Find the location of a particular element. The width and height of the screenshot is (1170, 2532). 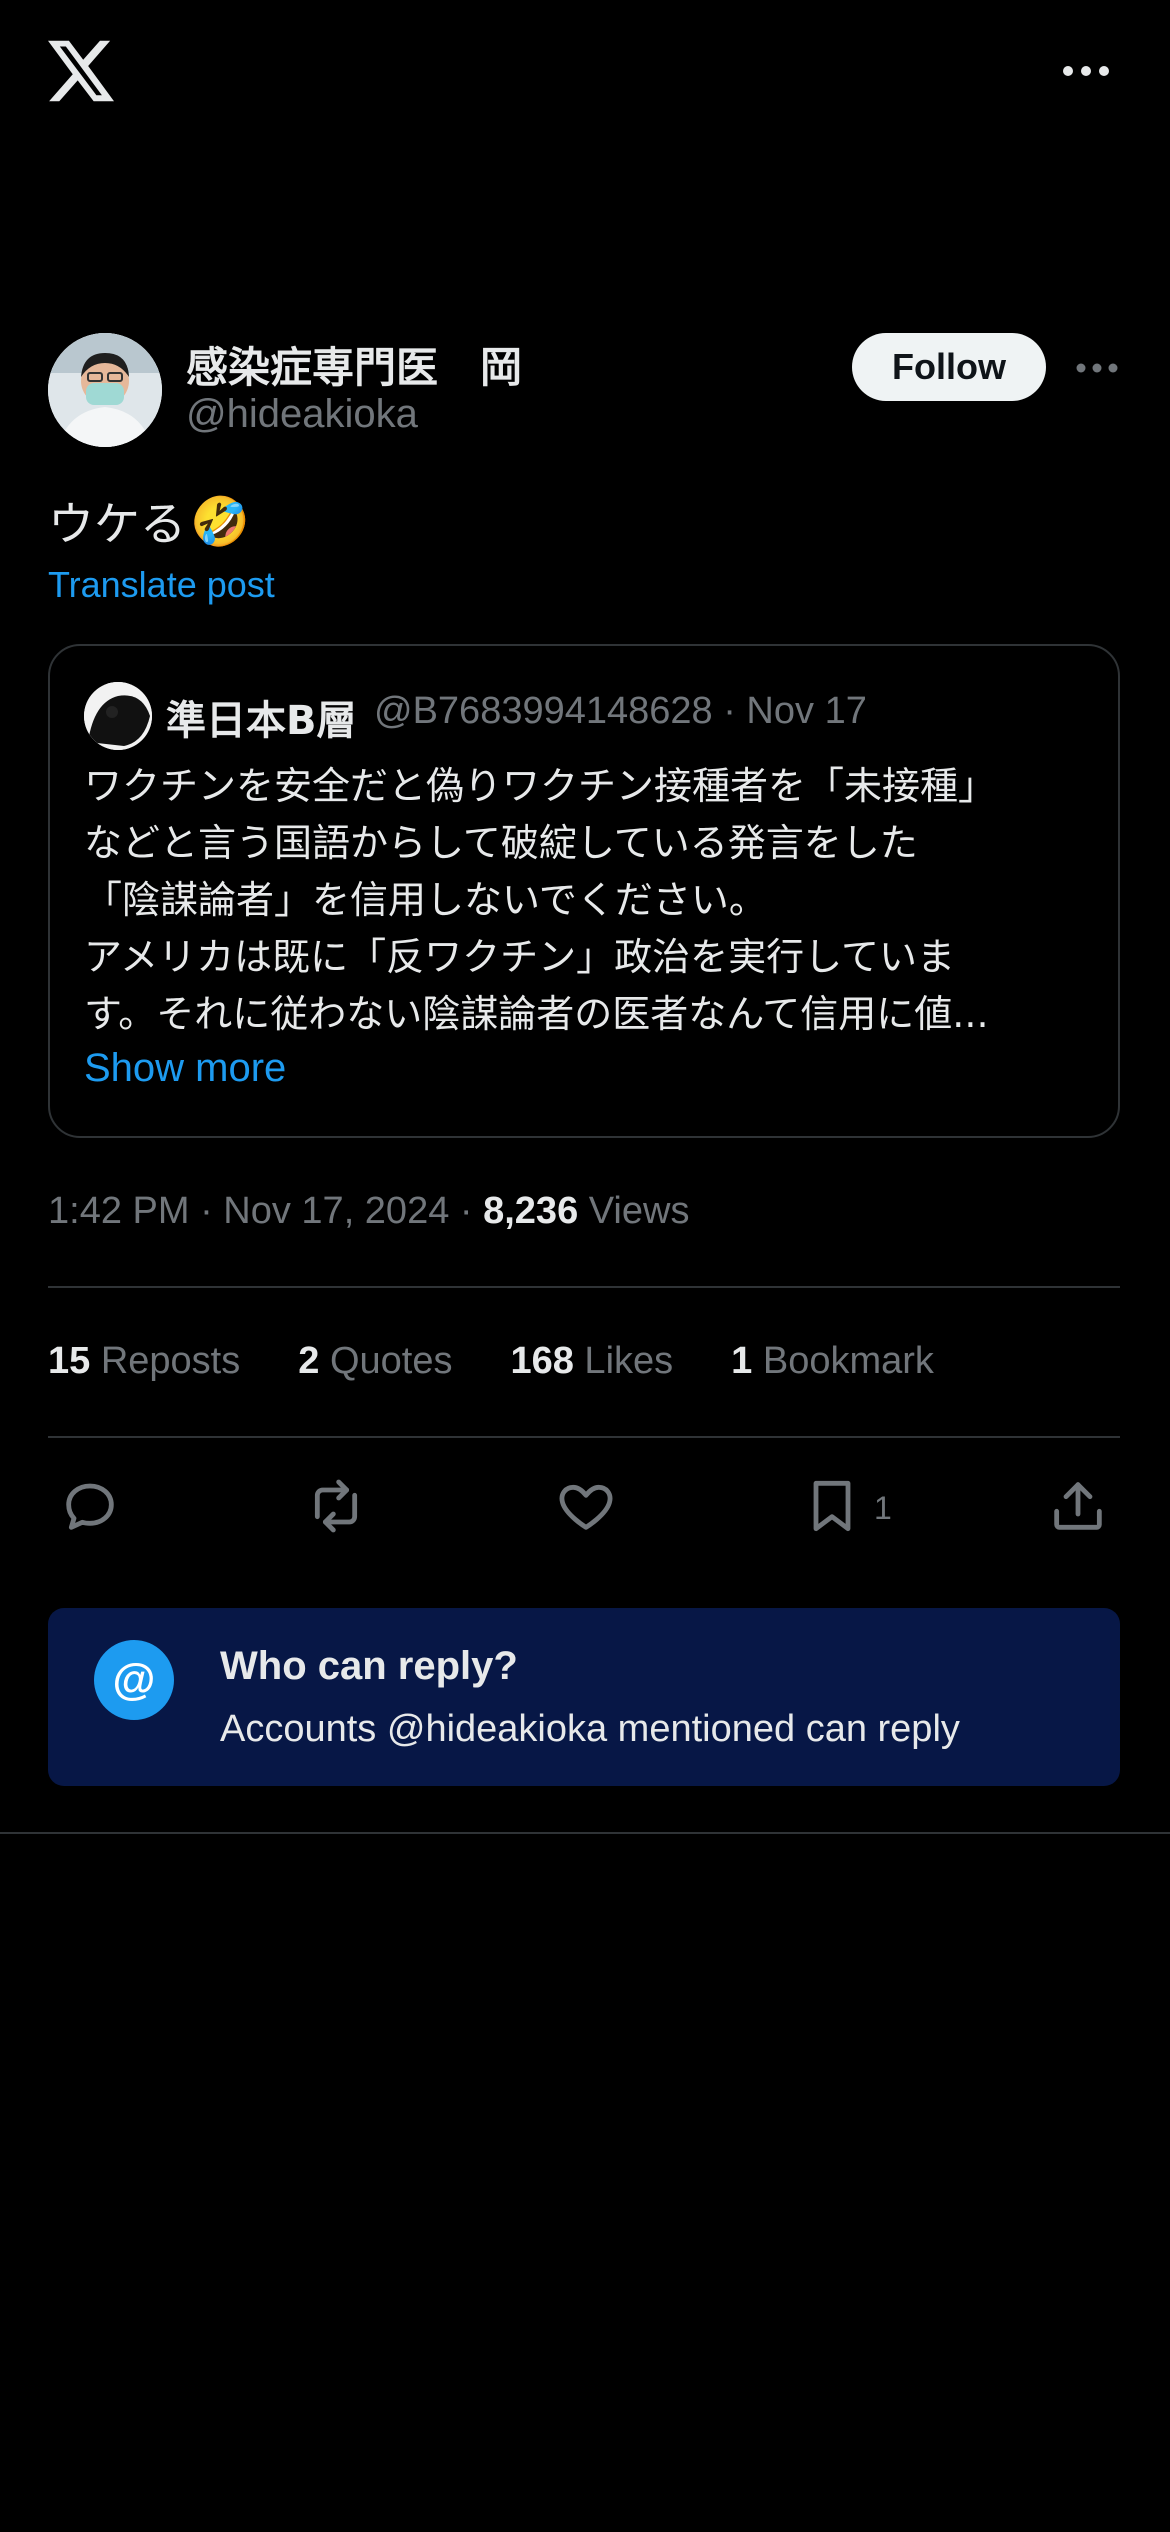

rofl-emoji: 🤣 is located at coordinates (220, 521).